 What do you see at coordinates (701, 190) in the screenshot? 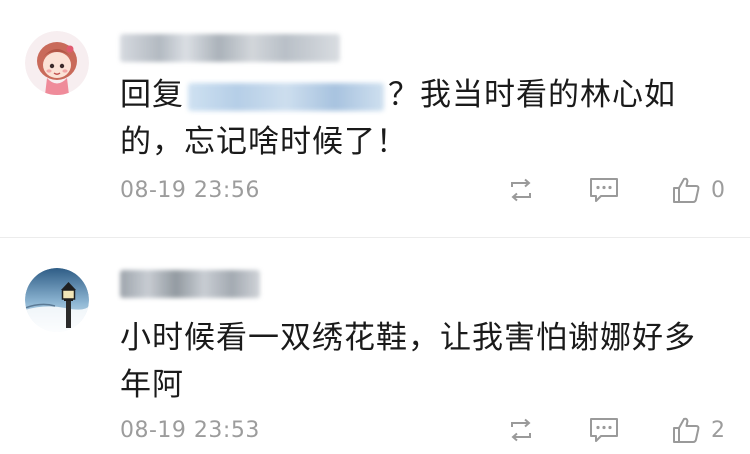
I see `like-button: 0` at bounding box center [701, 190].